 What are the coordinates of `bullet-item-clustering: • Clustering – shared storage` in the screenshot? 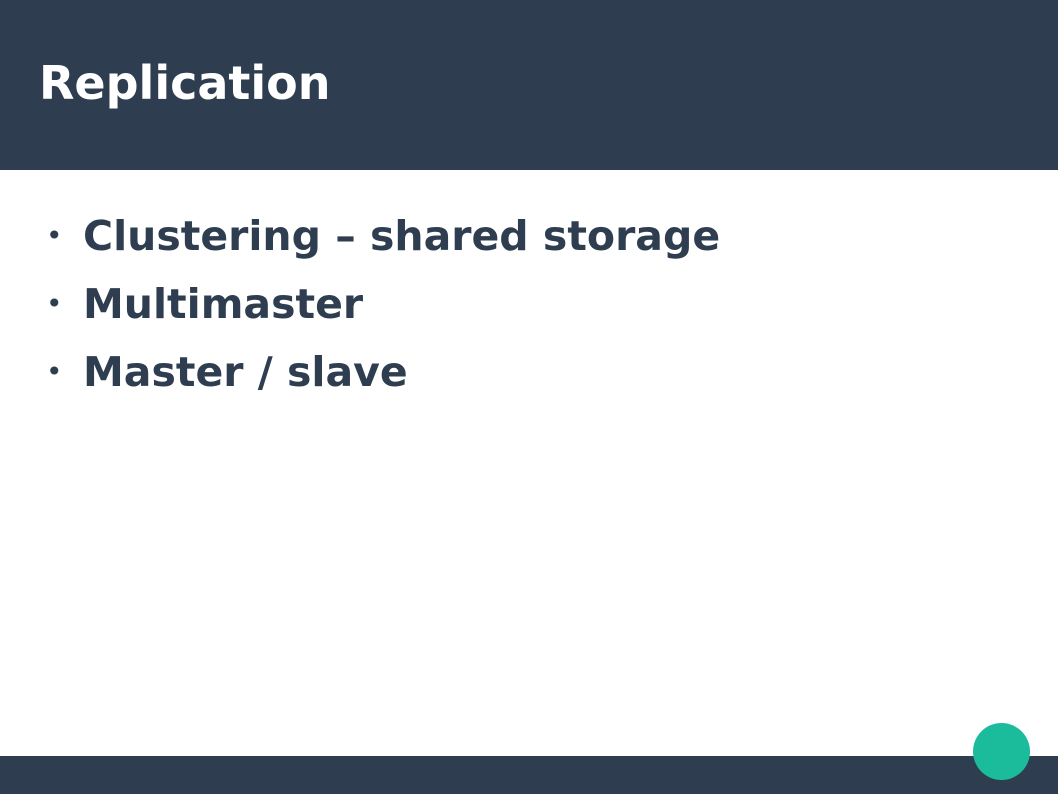 It's located at (383, 236).